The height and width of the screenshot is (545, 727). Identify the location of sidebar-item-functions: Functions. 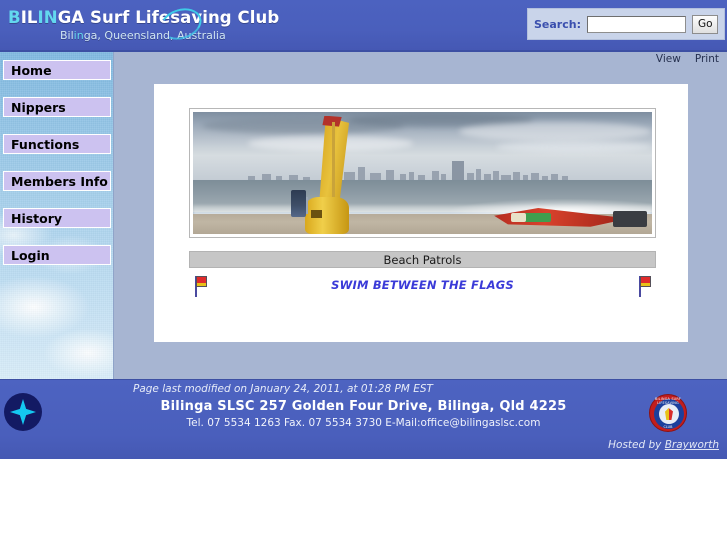
(57, 144).